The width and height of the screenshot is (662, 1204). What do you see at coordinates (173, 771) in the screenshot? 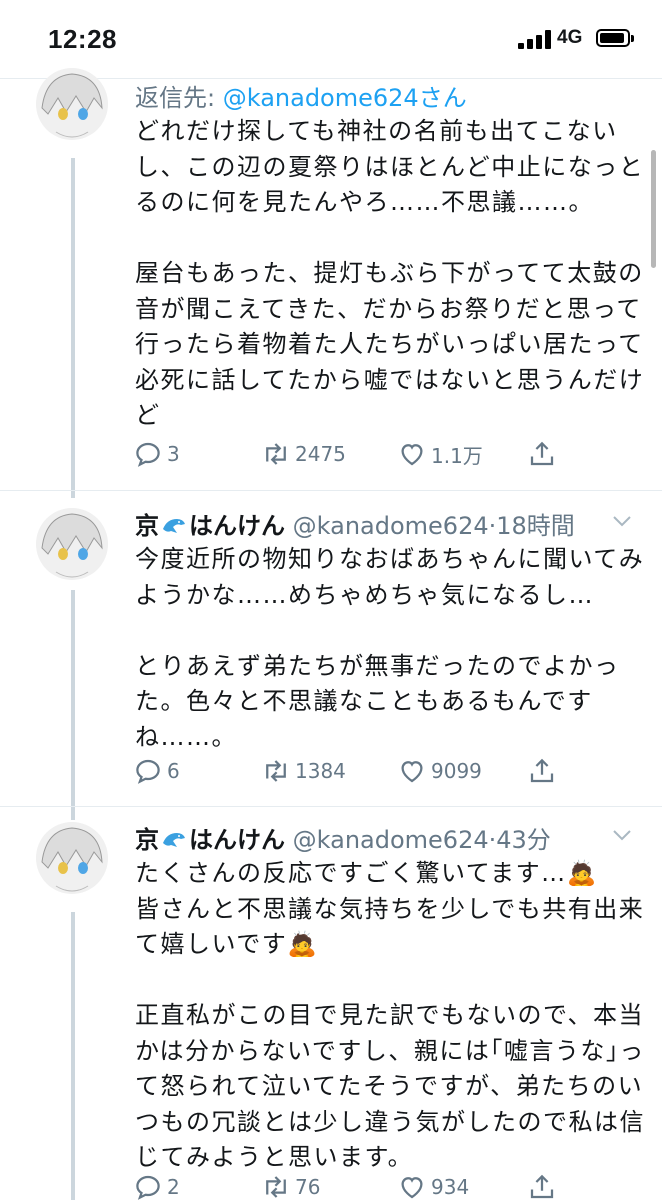
I see `reply-count: 6` at bounding box center [173, 771].